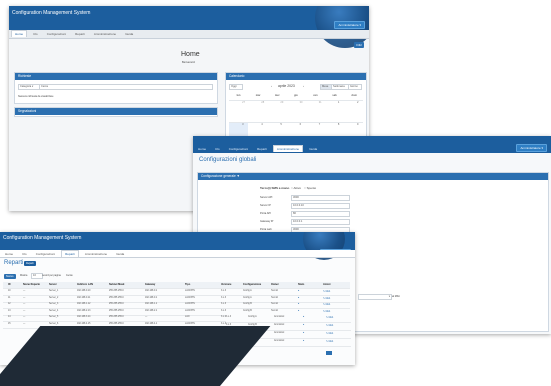 The height and width of the screenshot is (386, 551). I want to click on calendar-day-cell: 28, so click(262, 102).